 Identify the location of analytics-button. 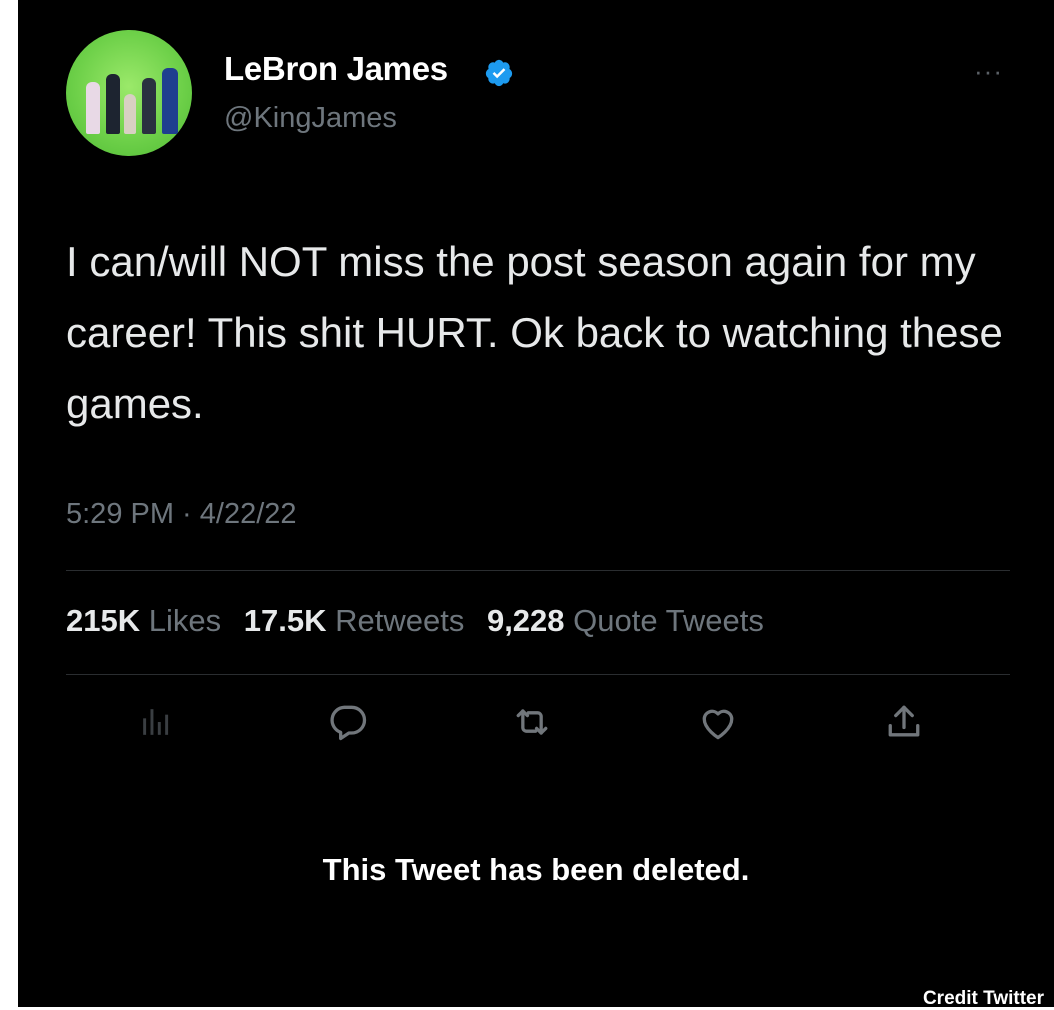
(156, 722).